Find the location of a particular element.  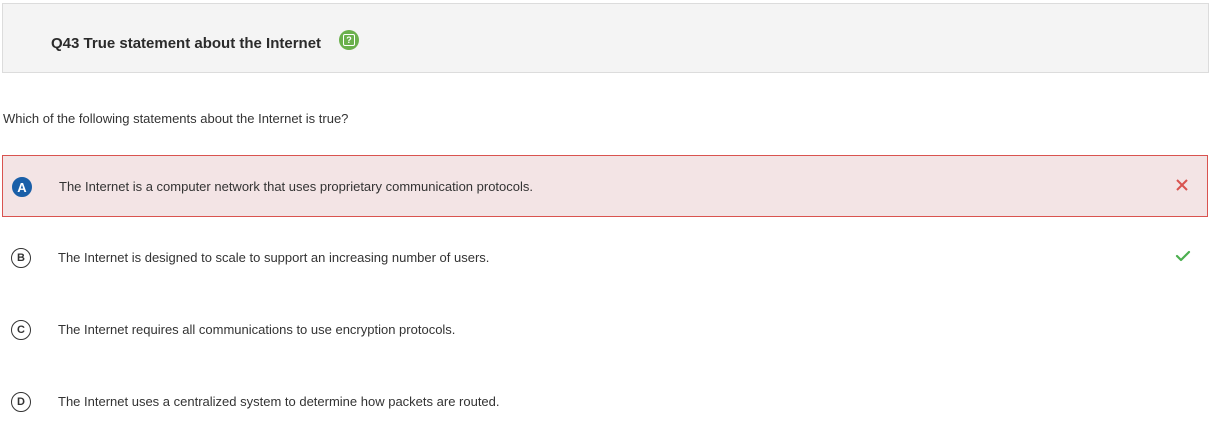

cross-icon is located at coordinates (1182, 185).